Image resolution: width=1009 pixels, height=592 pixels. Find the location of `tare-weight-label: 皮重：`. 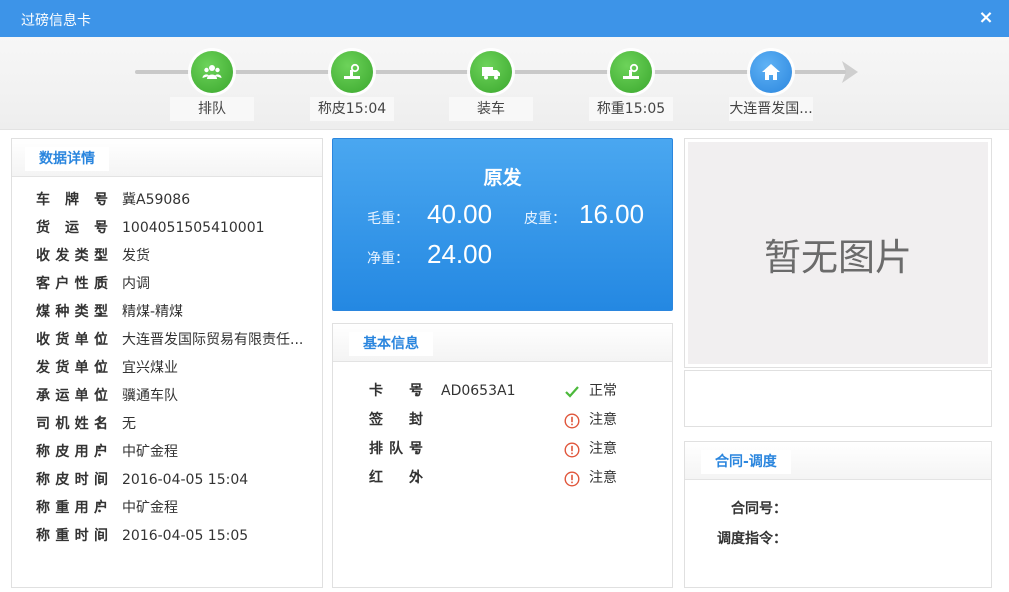

tare-weight-label: 皮重： is located at coordinates (545, 219).